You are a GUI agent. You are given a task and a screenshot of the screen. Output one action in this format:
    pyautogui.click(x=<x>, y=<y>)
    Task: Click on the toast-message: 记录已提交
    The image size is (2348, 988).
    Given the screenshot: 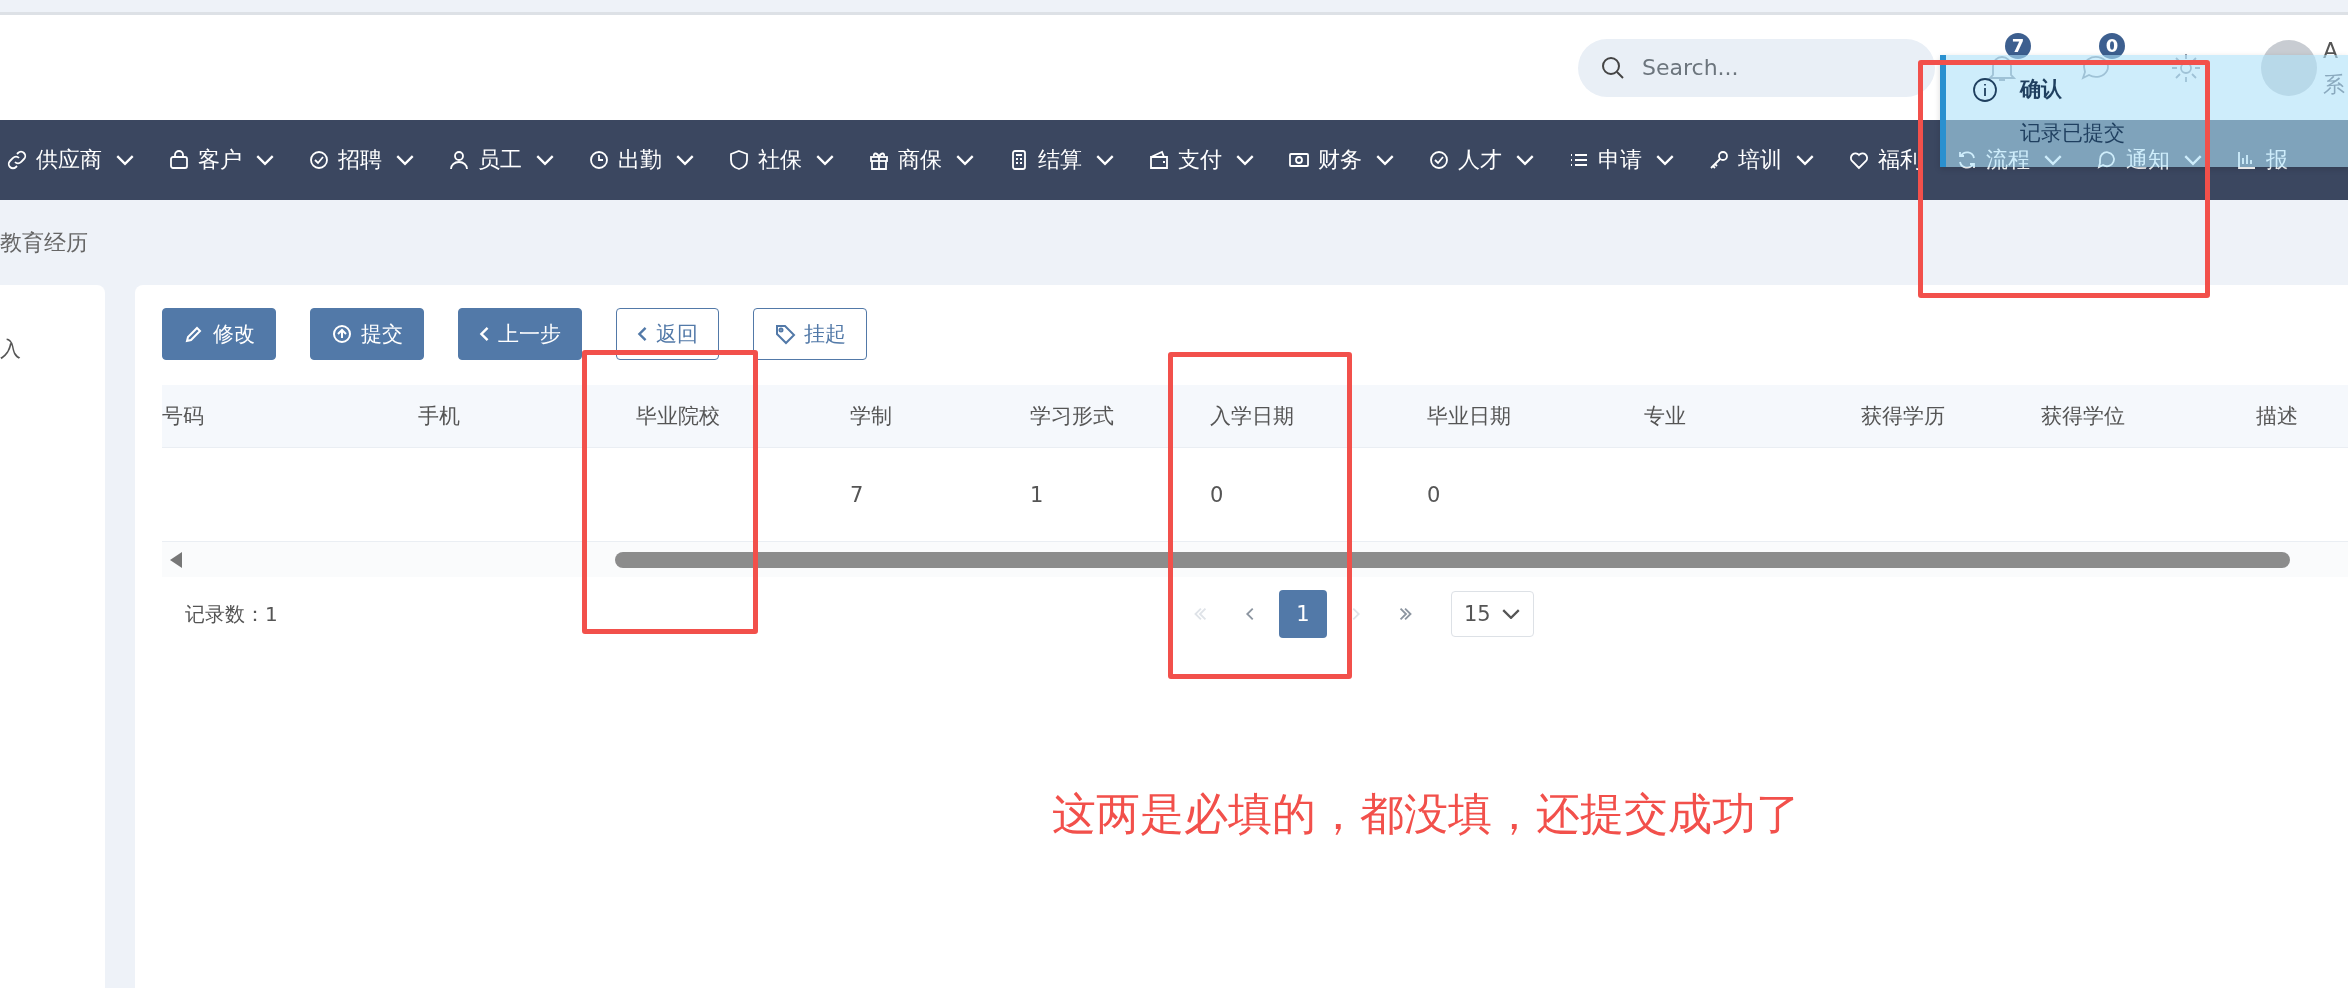 What is the action you would take?
    pyautogui.click(x=2072, y=133)
    